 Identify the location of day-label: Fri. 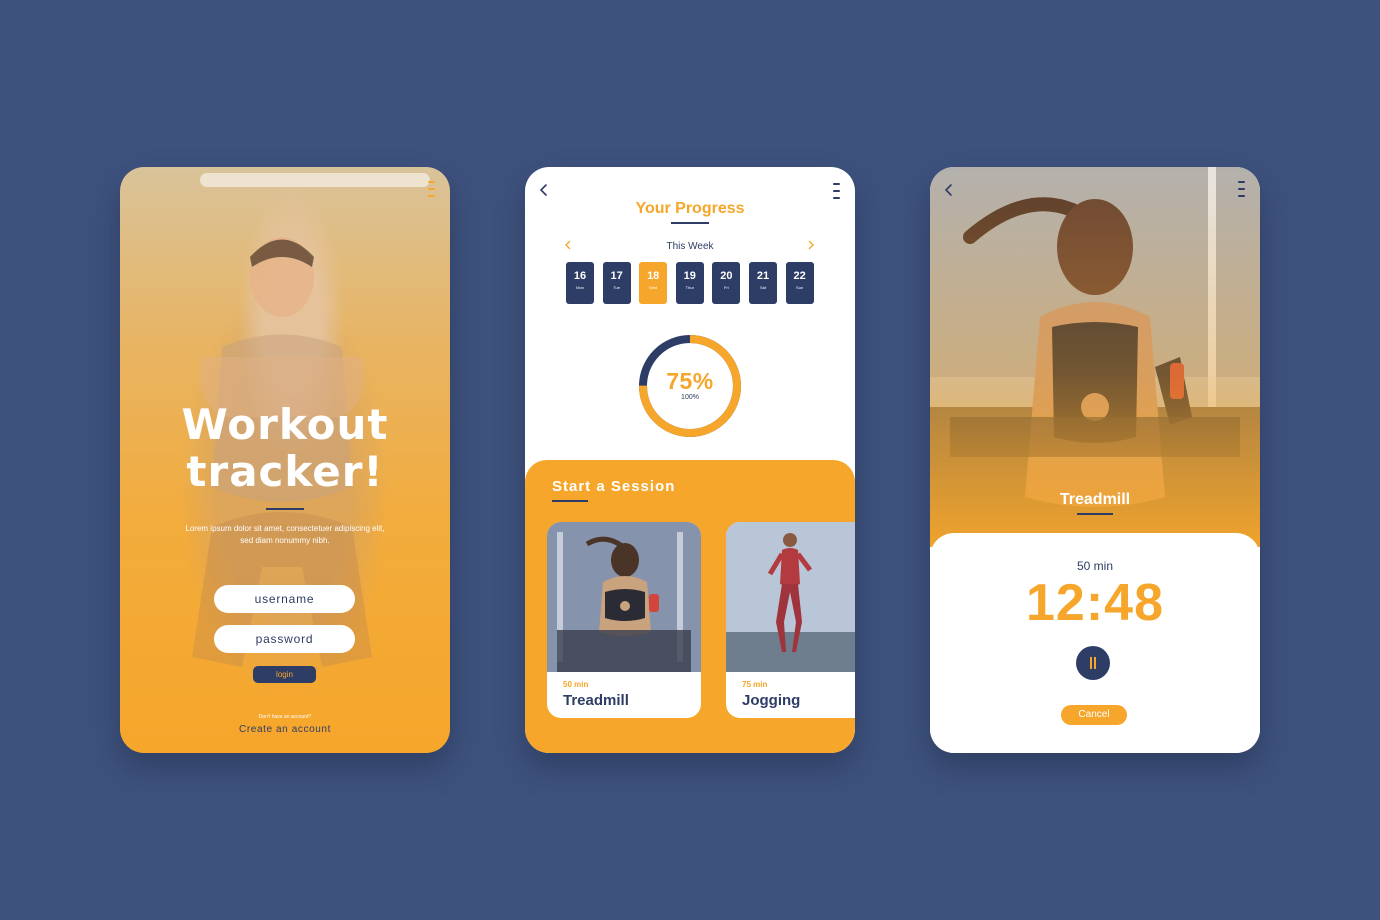
(726, 287).